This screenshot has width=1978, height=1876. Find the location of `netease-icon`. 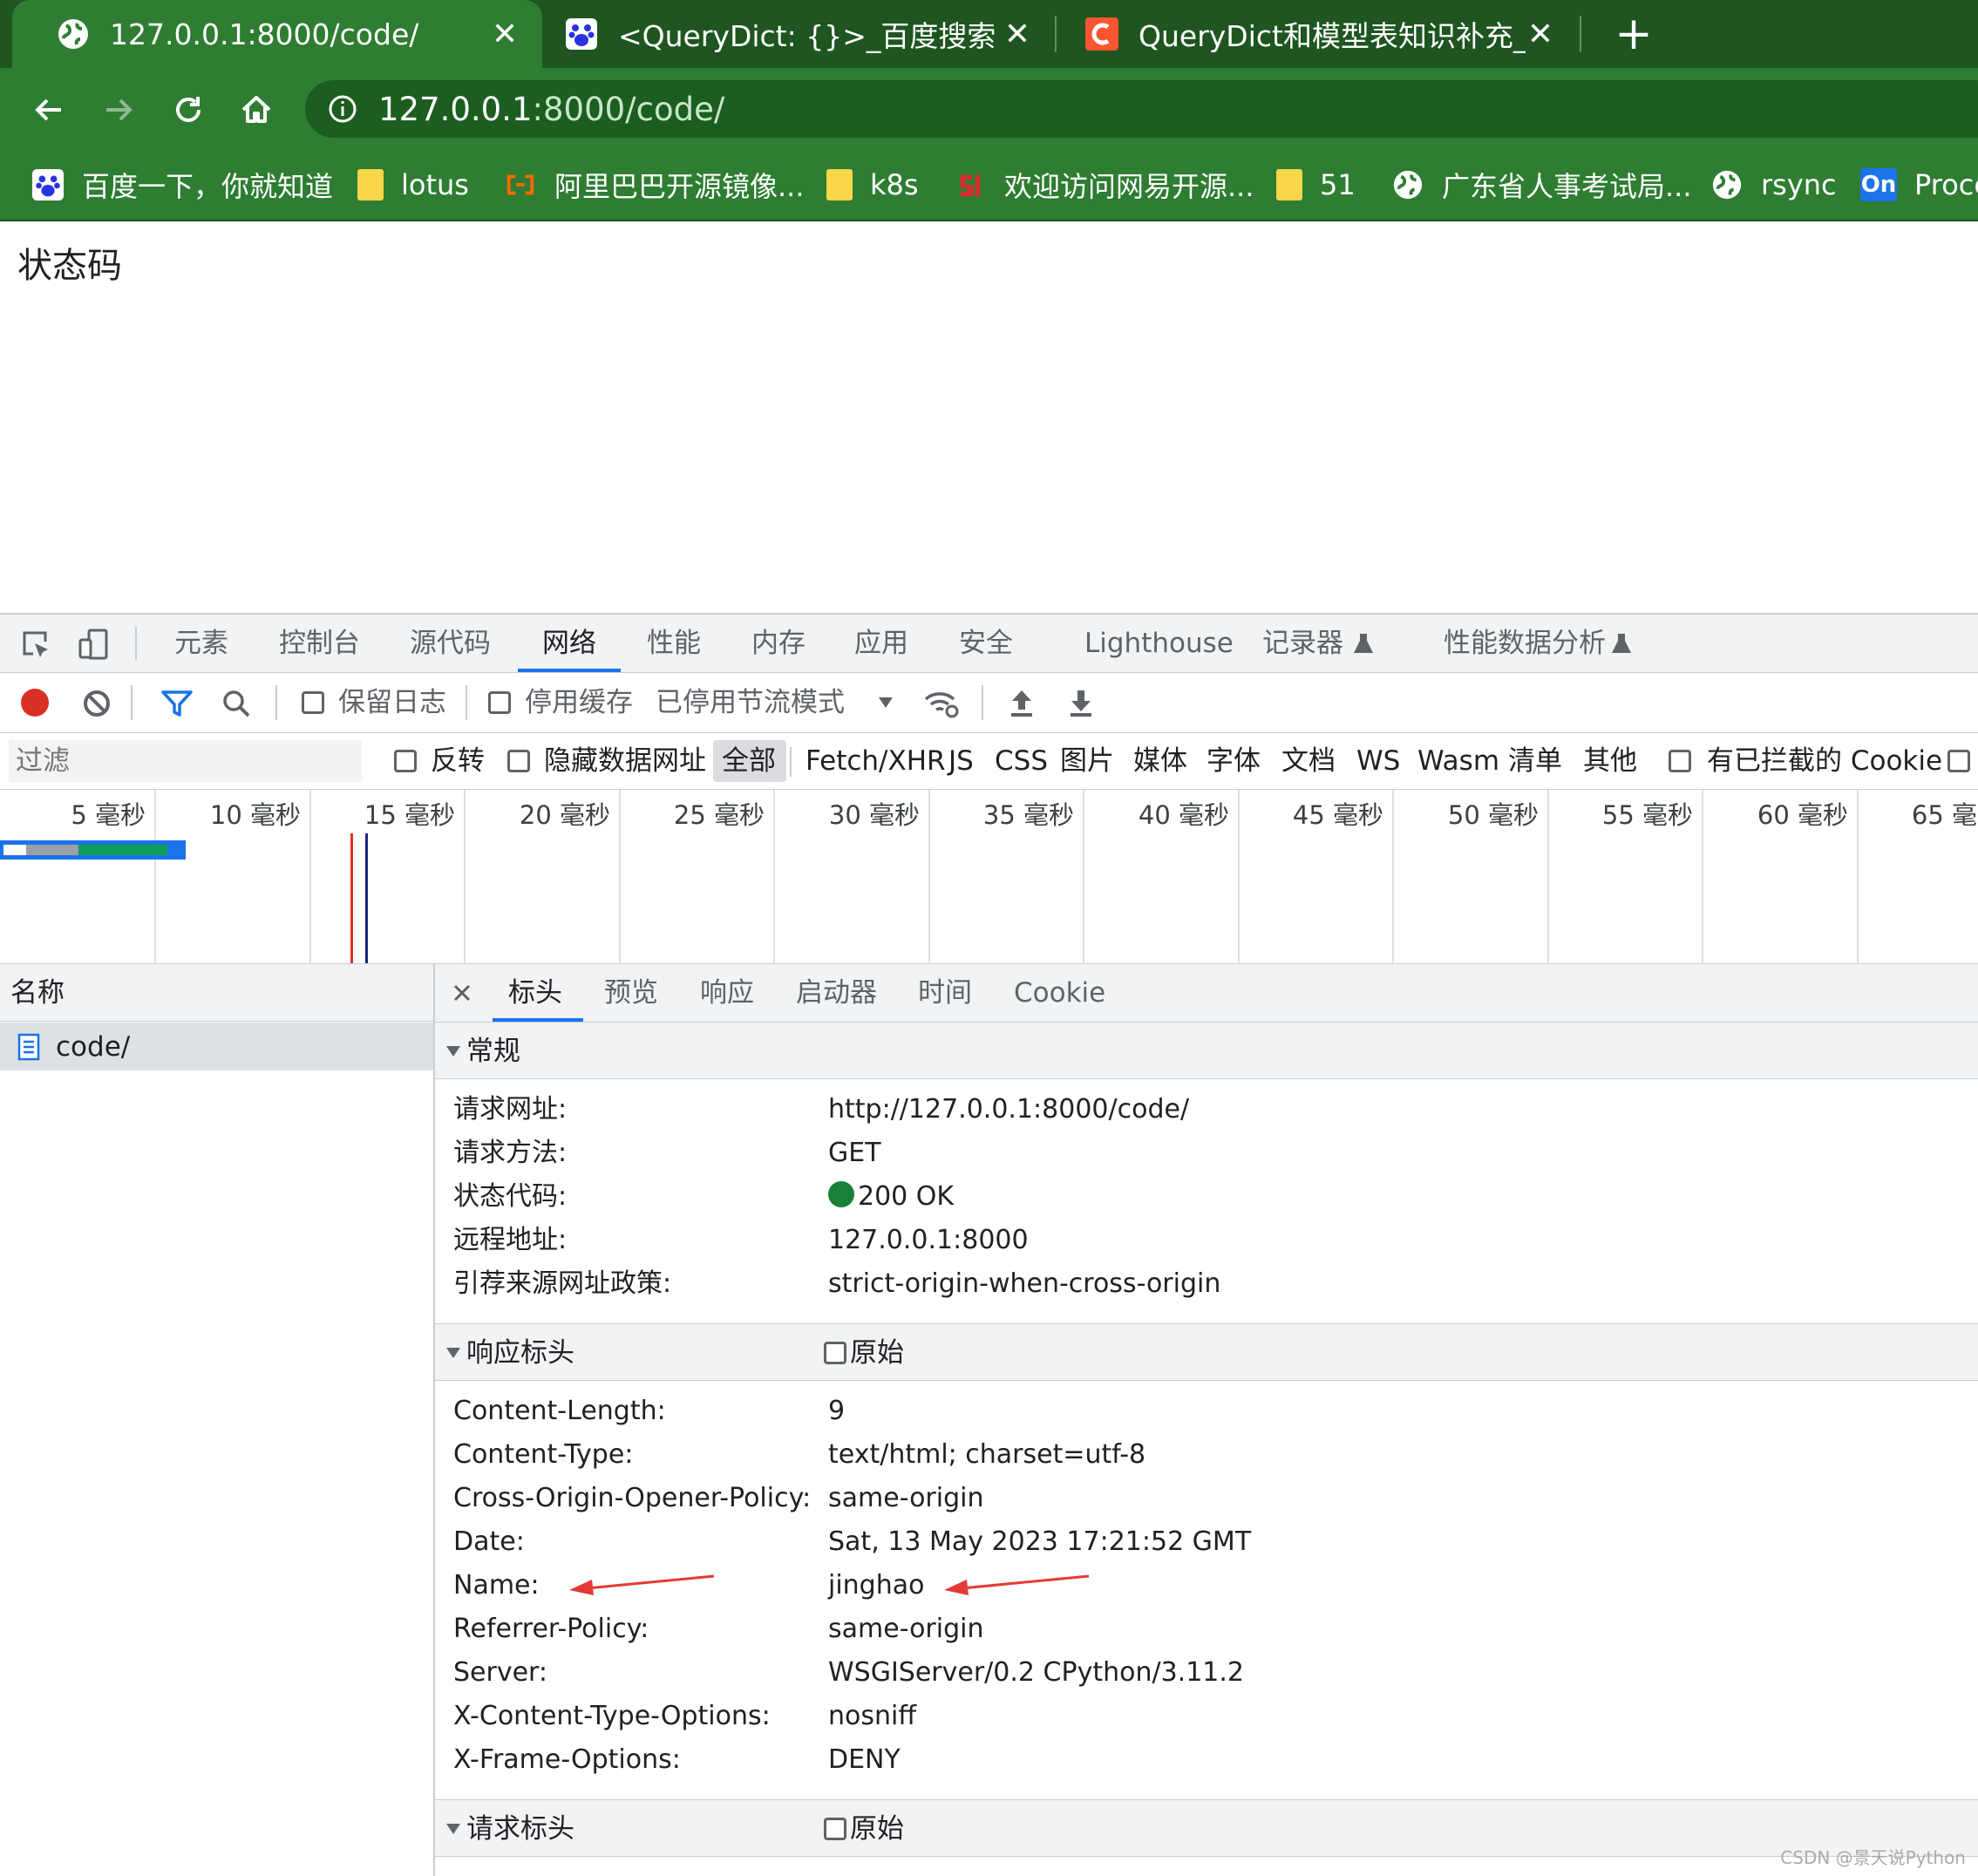

netease-icon is located at coordinates (970, 185).